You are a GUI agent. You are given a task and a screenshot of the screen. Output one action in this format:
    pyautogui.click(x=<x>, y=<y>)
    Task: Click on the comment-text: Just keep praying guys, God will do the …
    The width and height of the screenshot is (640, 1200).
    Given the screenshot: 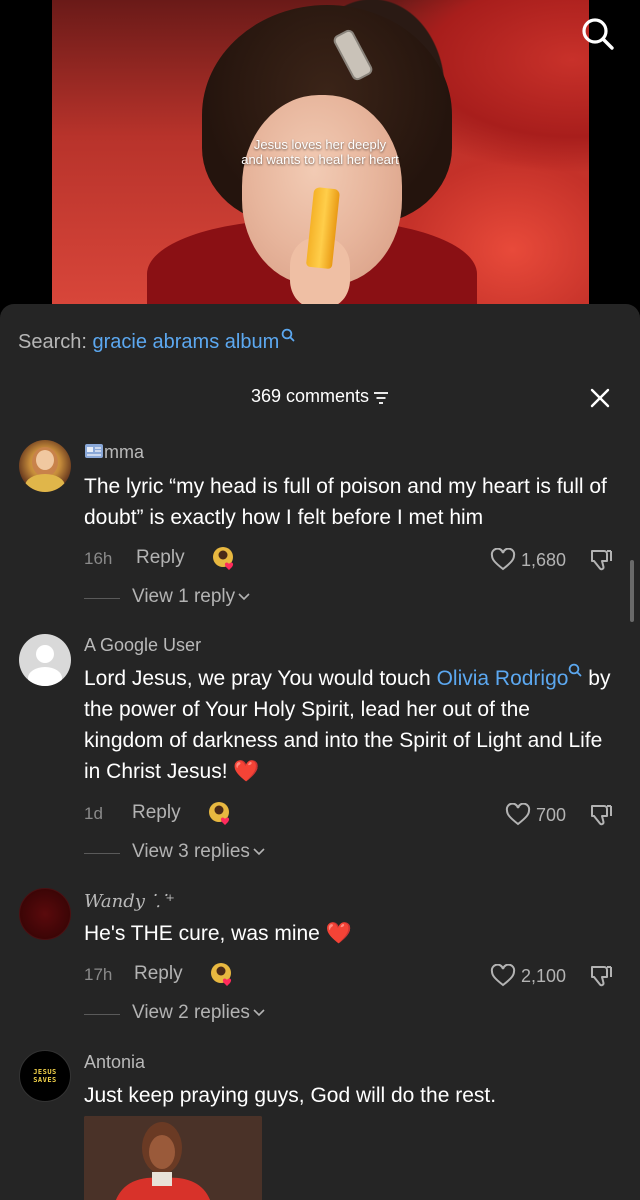 What is the action you would take?
    pyautogui.click(x=290, y=1095)
    